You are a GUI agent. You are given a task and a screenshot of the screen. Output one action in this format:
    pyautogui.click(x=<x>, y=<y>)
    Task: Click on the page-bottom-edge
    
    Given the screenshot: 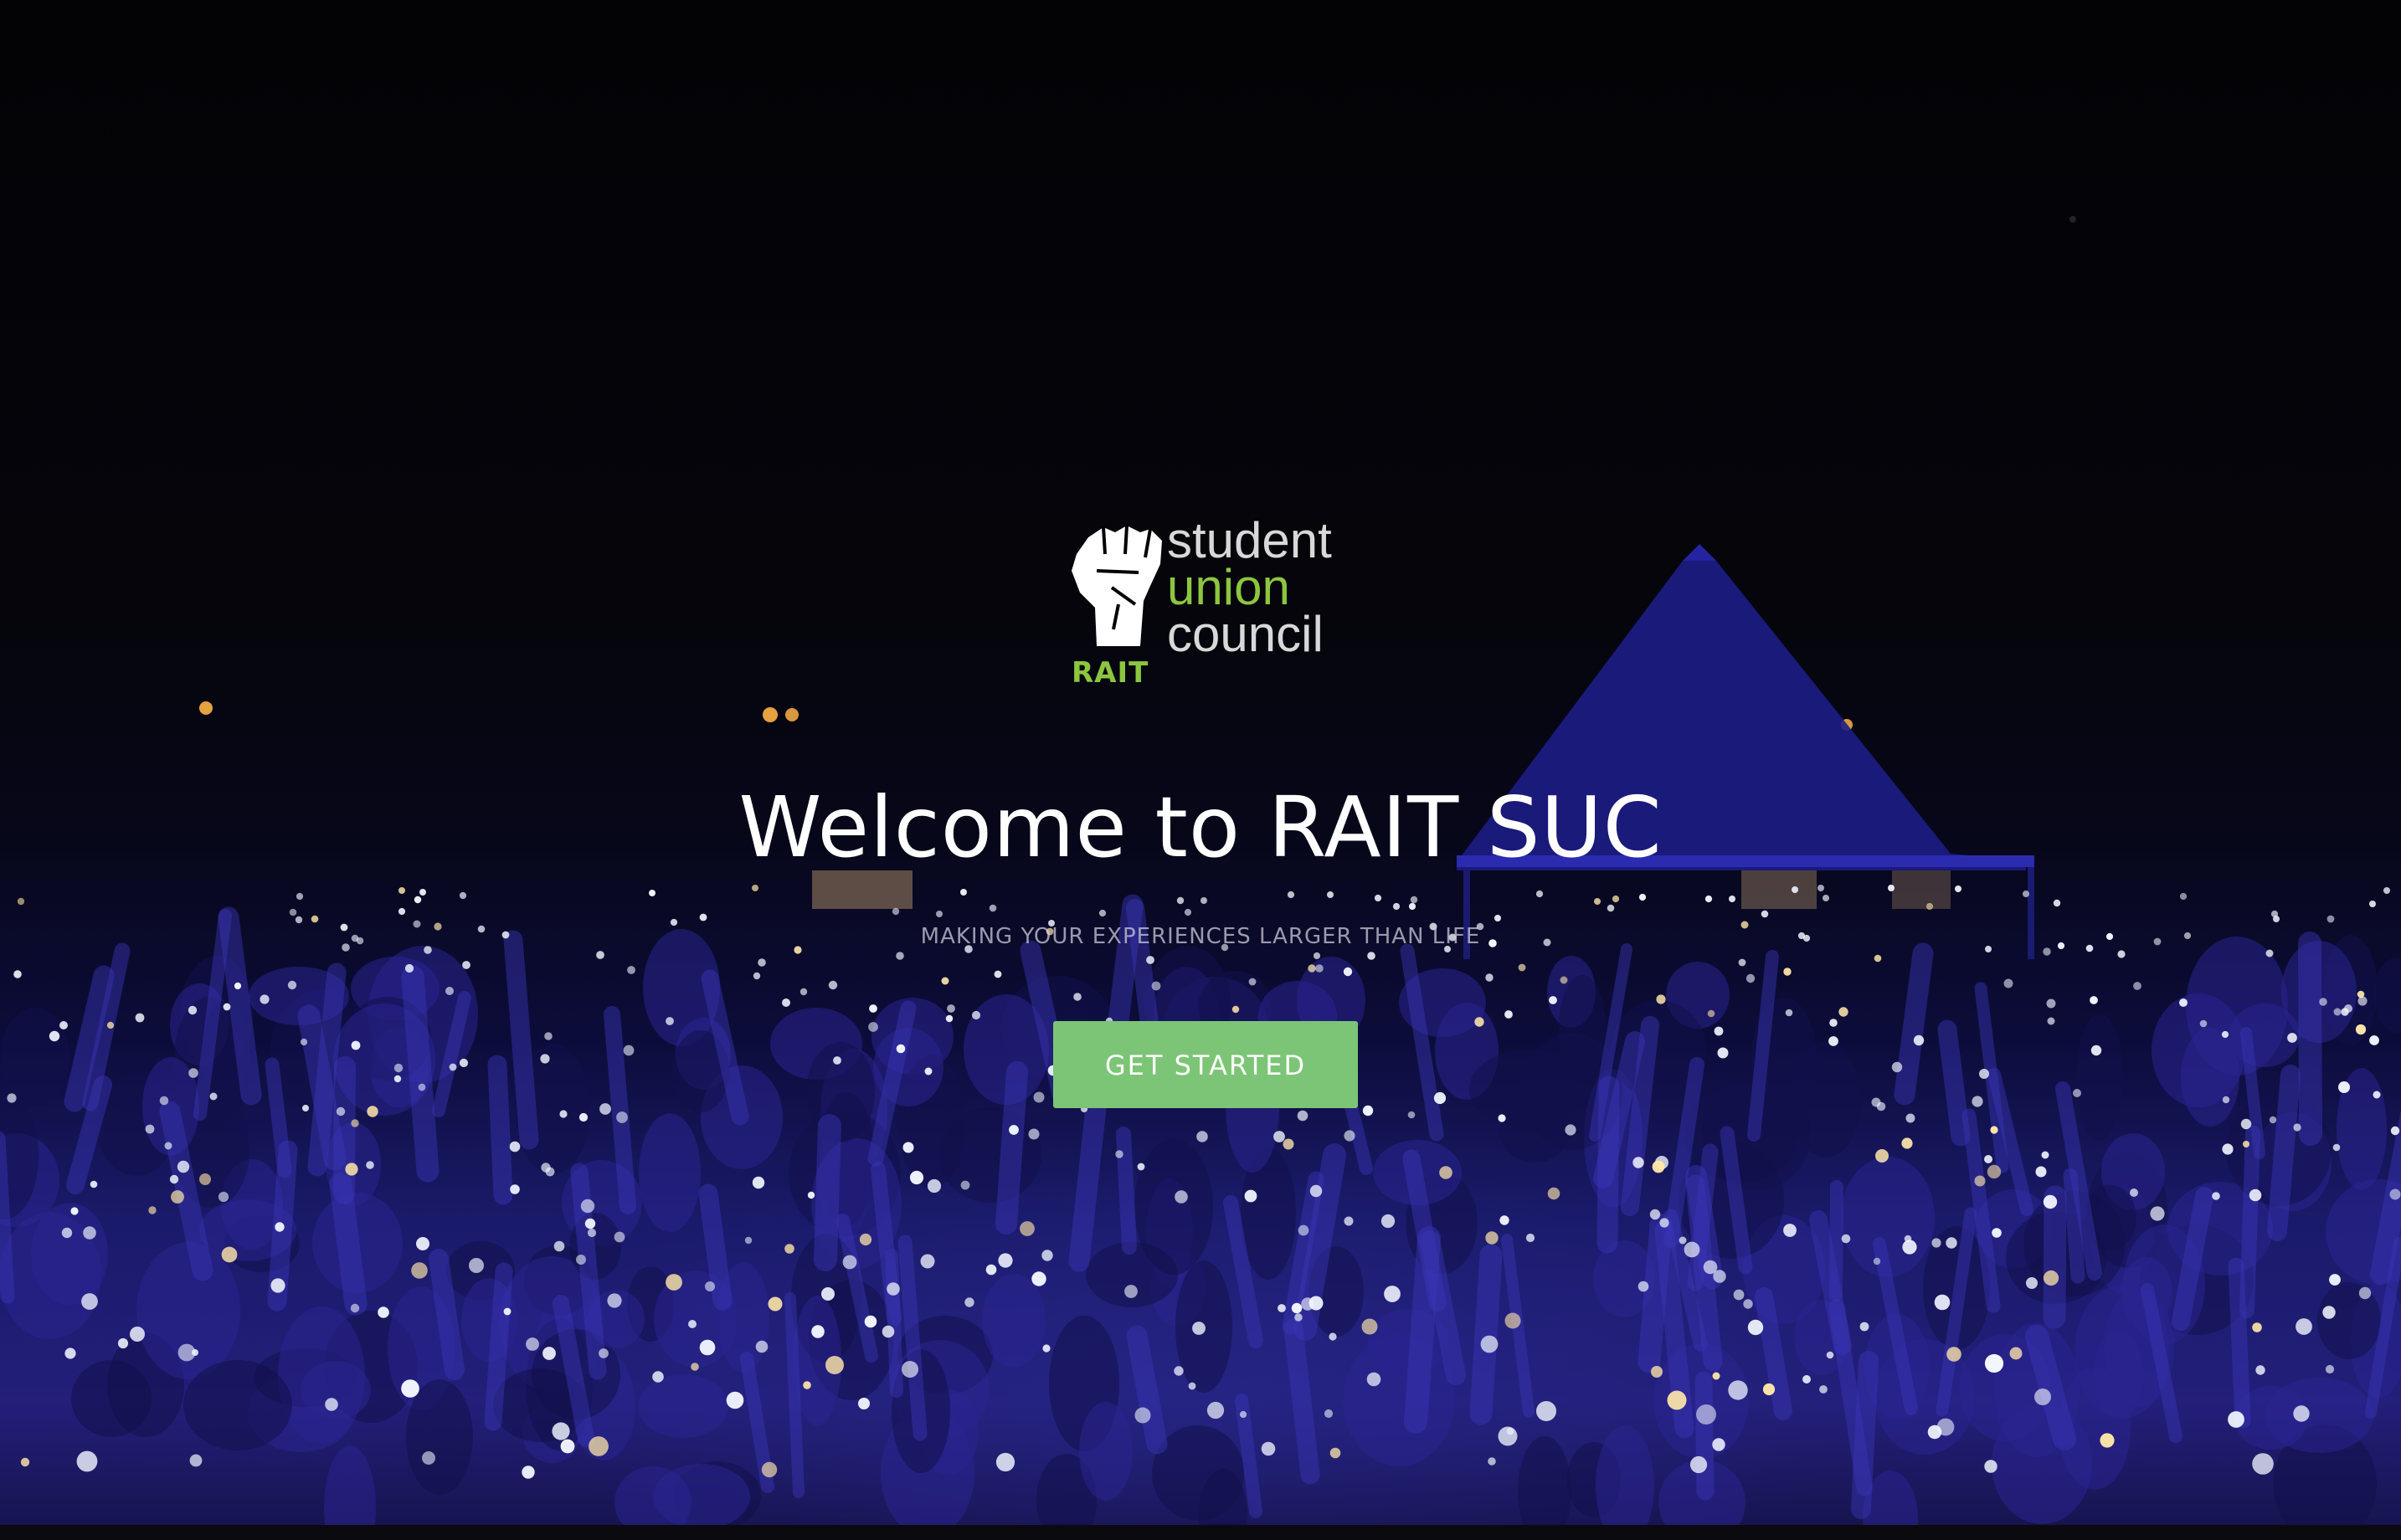 What is the action you would take?
    pyautogui.click(x=1200, y=1532)
    